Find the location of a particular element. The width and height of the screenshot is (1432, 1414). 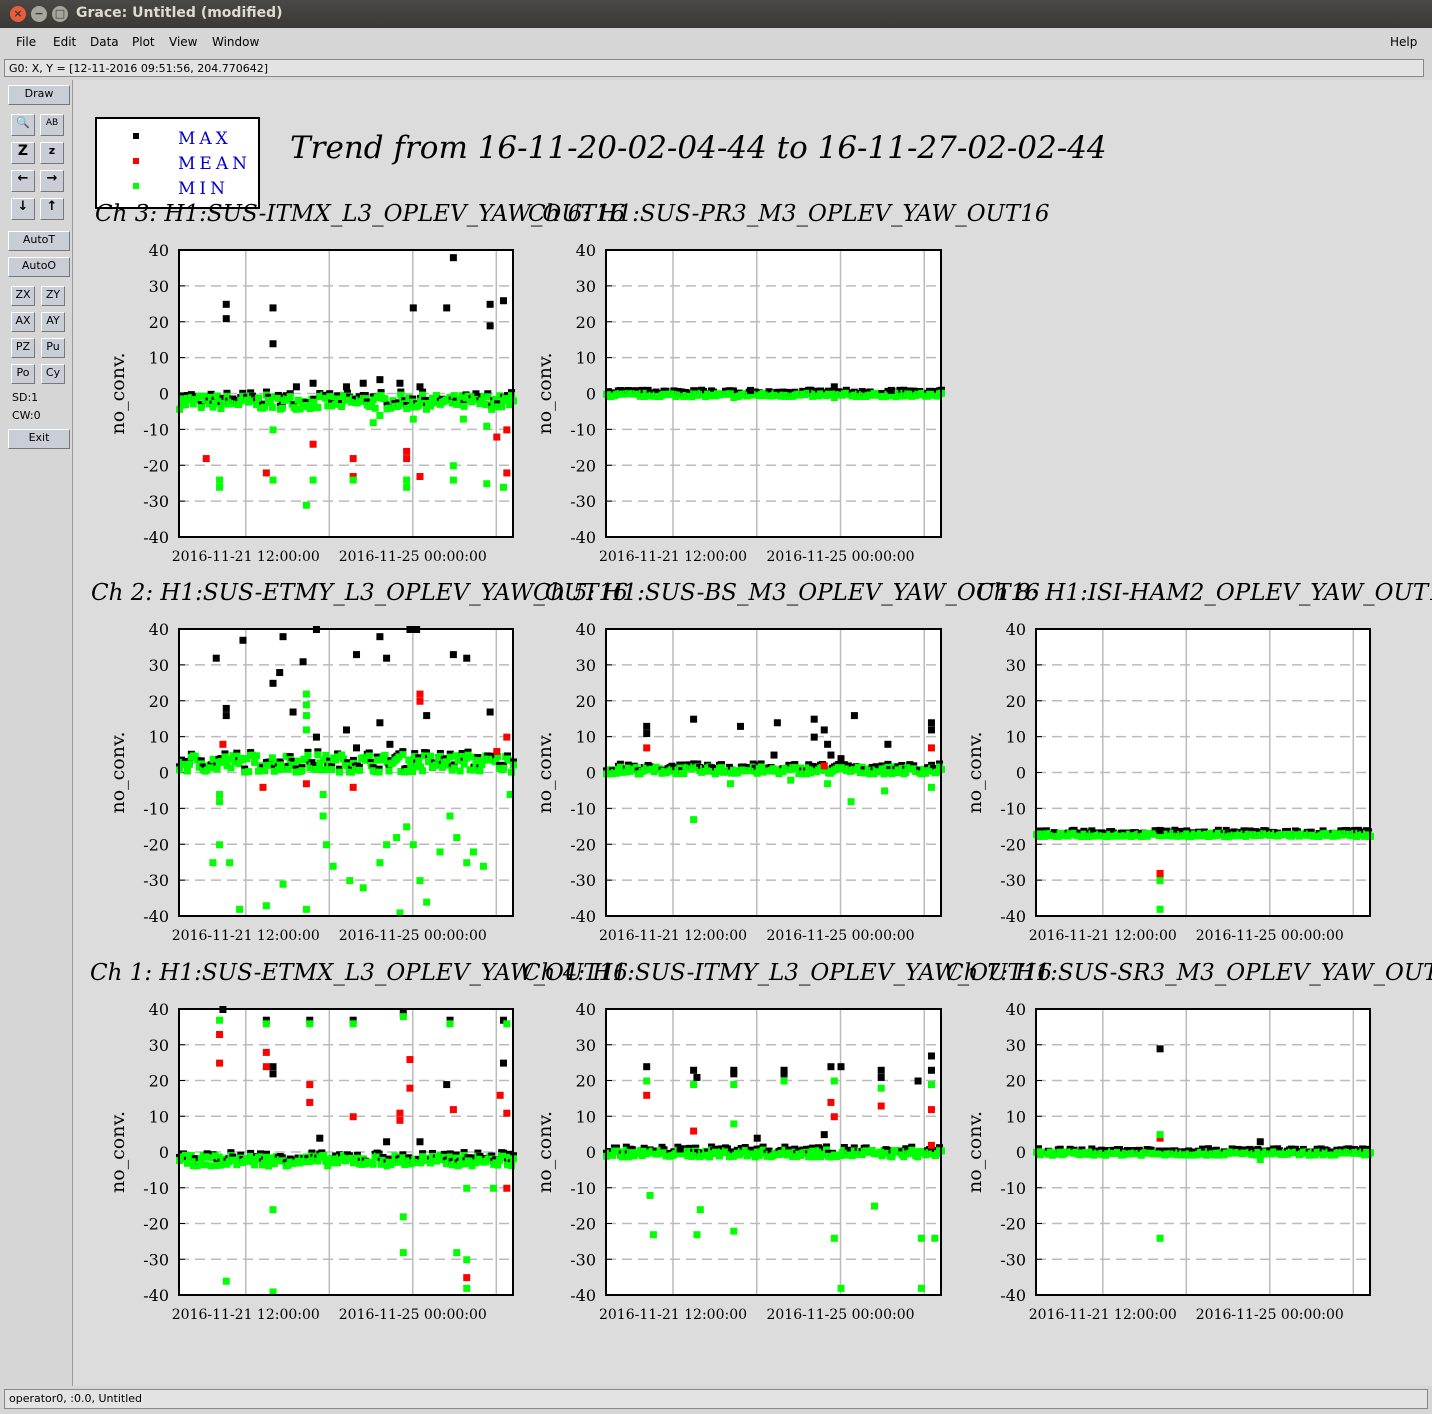

menu-view: View is located at coordinates (183, 42).